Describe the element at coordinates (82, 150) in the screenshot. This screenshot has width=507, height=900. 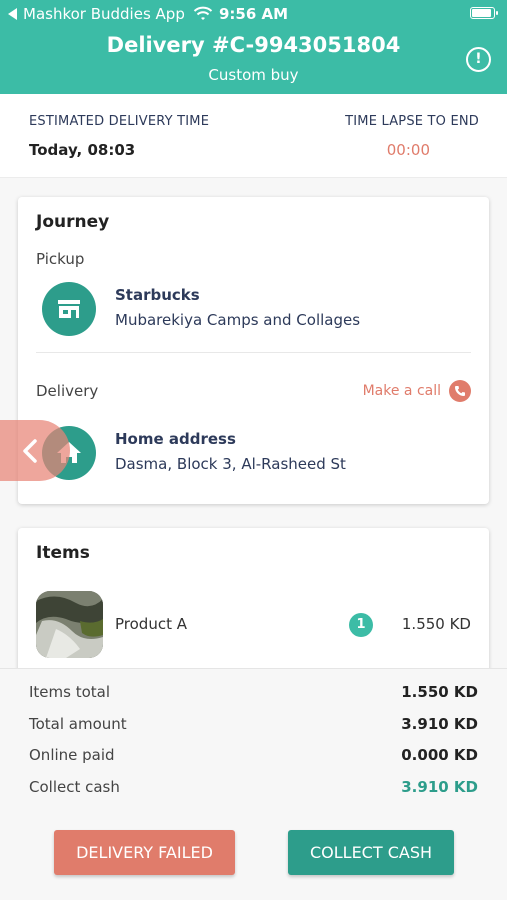
I see `estimated-time-value: Today, 08:03` at that location.